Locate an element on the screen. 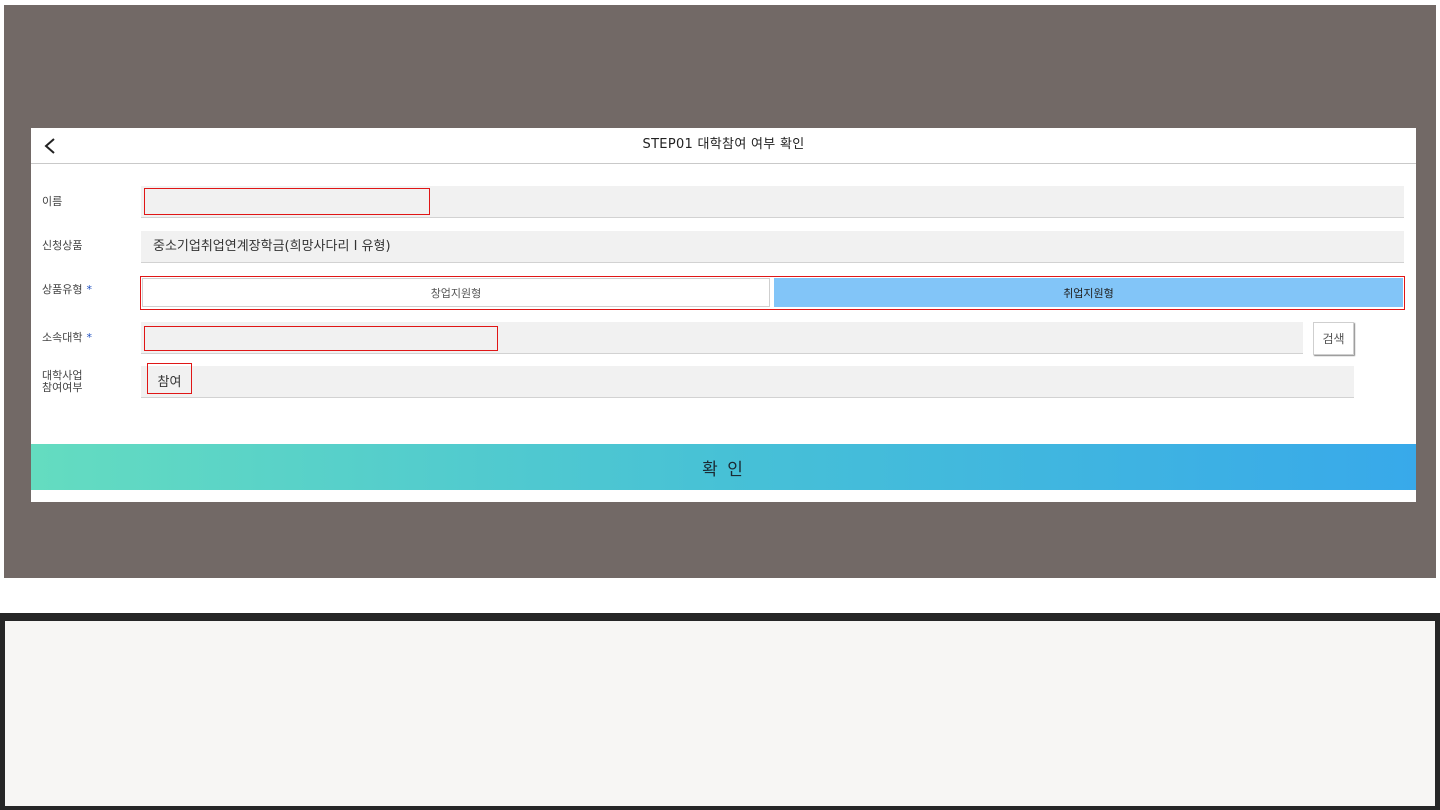  confirm-button: 확 인 is located at coordinates (723, 467).